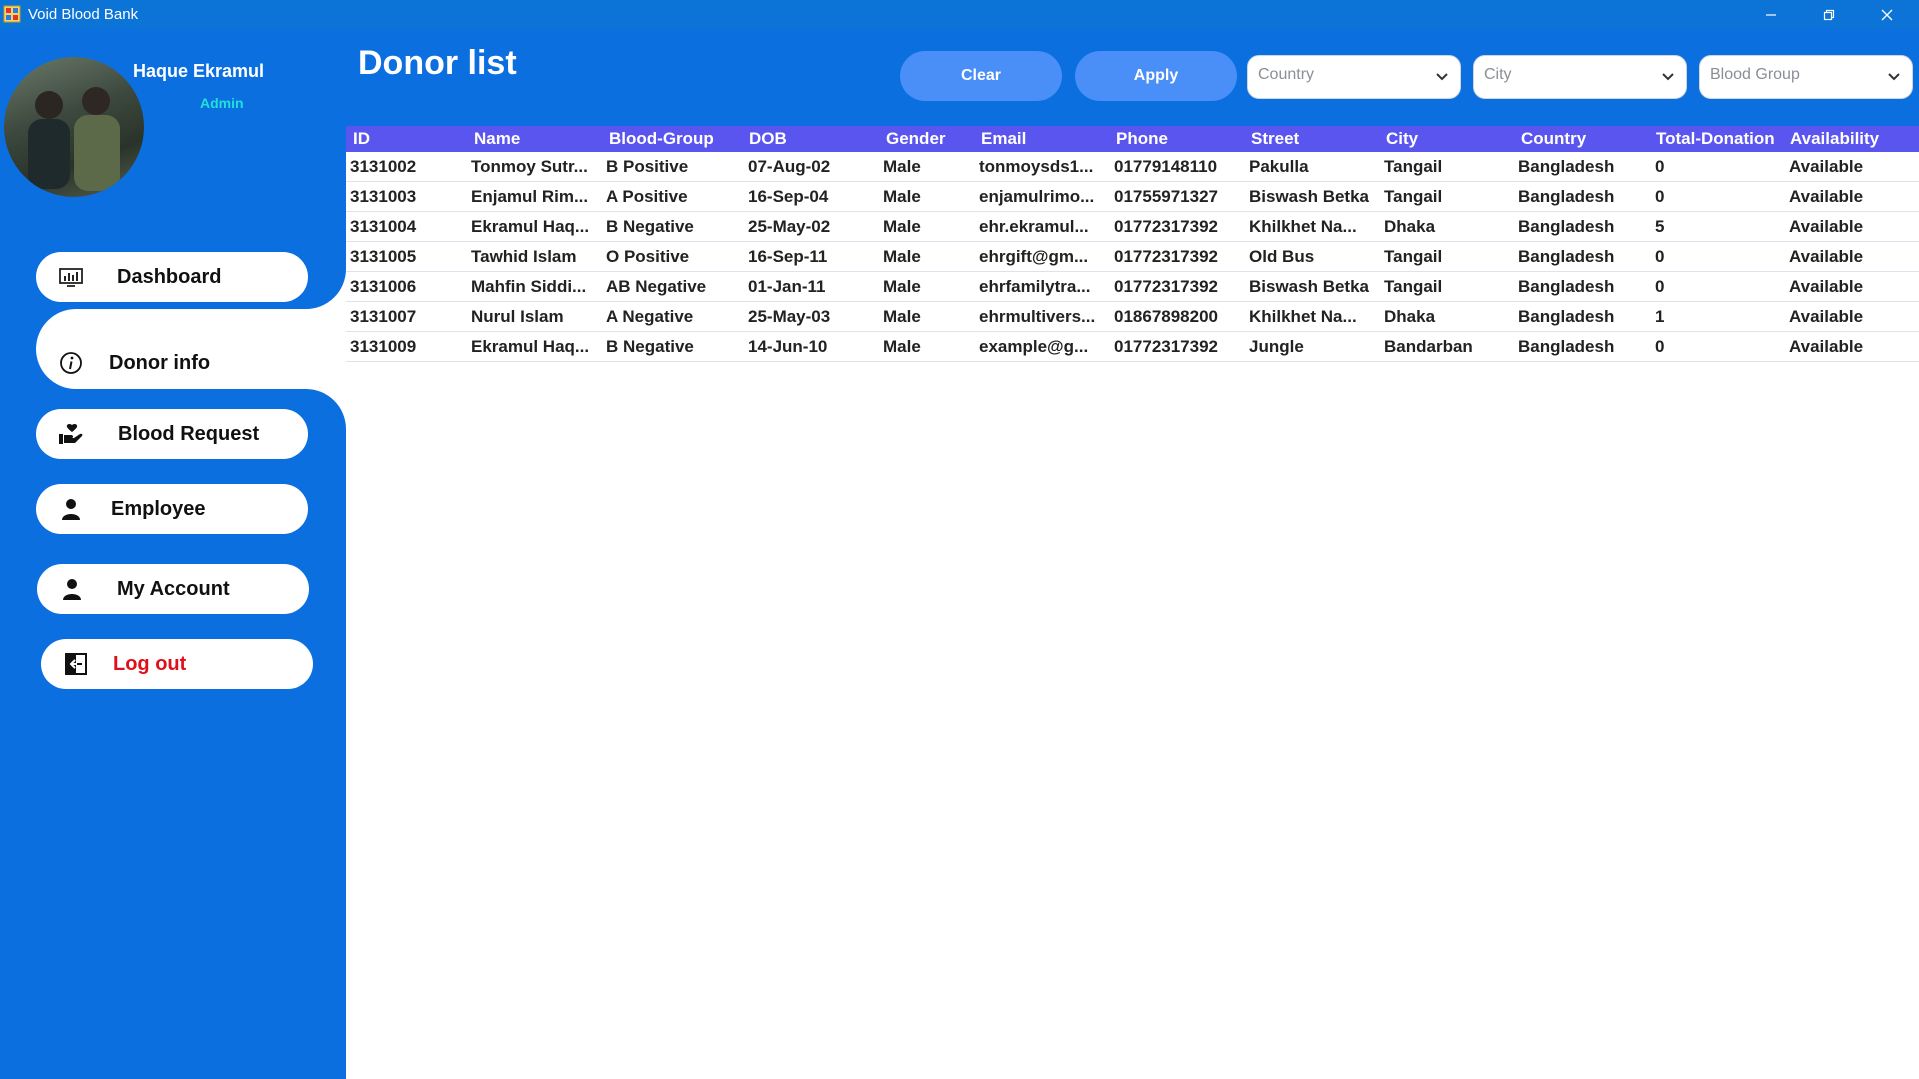 This screenshot has width=1919, height=1079. Describe the element at coordinates (383, 256) in the screenshot. I see `cell-id: 3131005` at that location.